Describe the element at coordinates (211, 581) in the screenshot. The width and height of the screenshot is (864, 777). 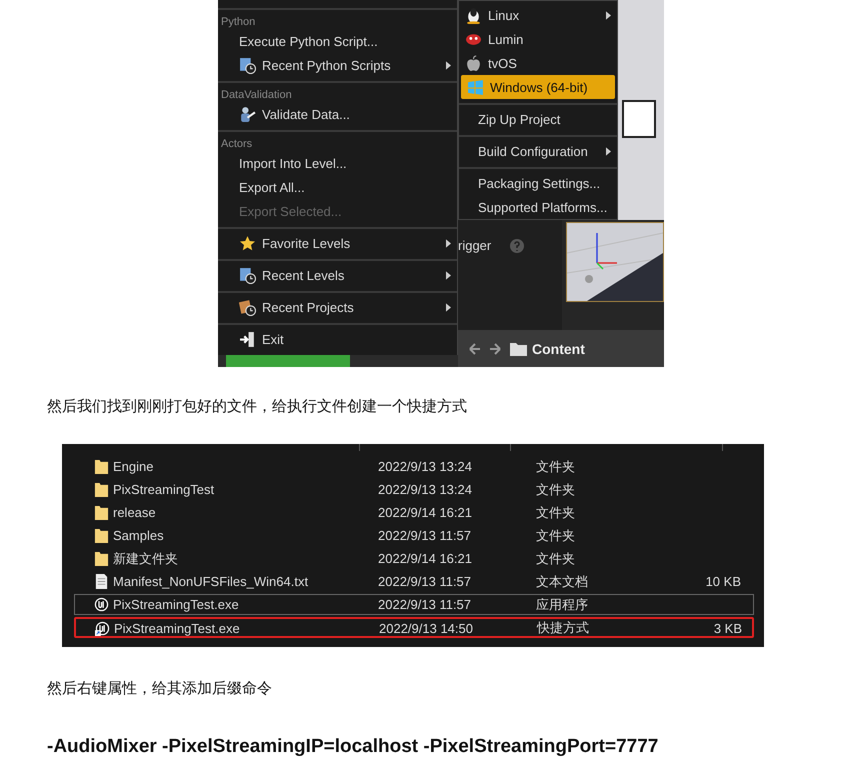
I see `file-name: Manifest_NonUFSFiles_Win64.txt` at that location.